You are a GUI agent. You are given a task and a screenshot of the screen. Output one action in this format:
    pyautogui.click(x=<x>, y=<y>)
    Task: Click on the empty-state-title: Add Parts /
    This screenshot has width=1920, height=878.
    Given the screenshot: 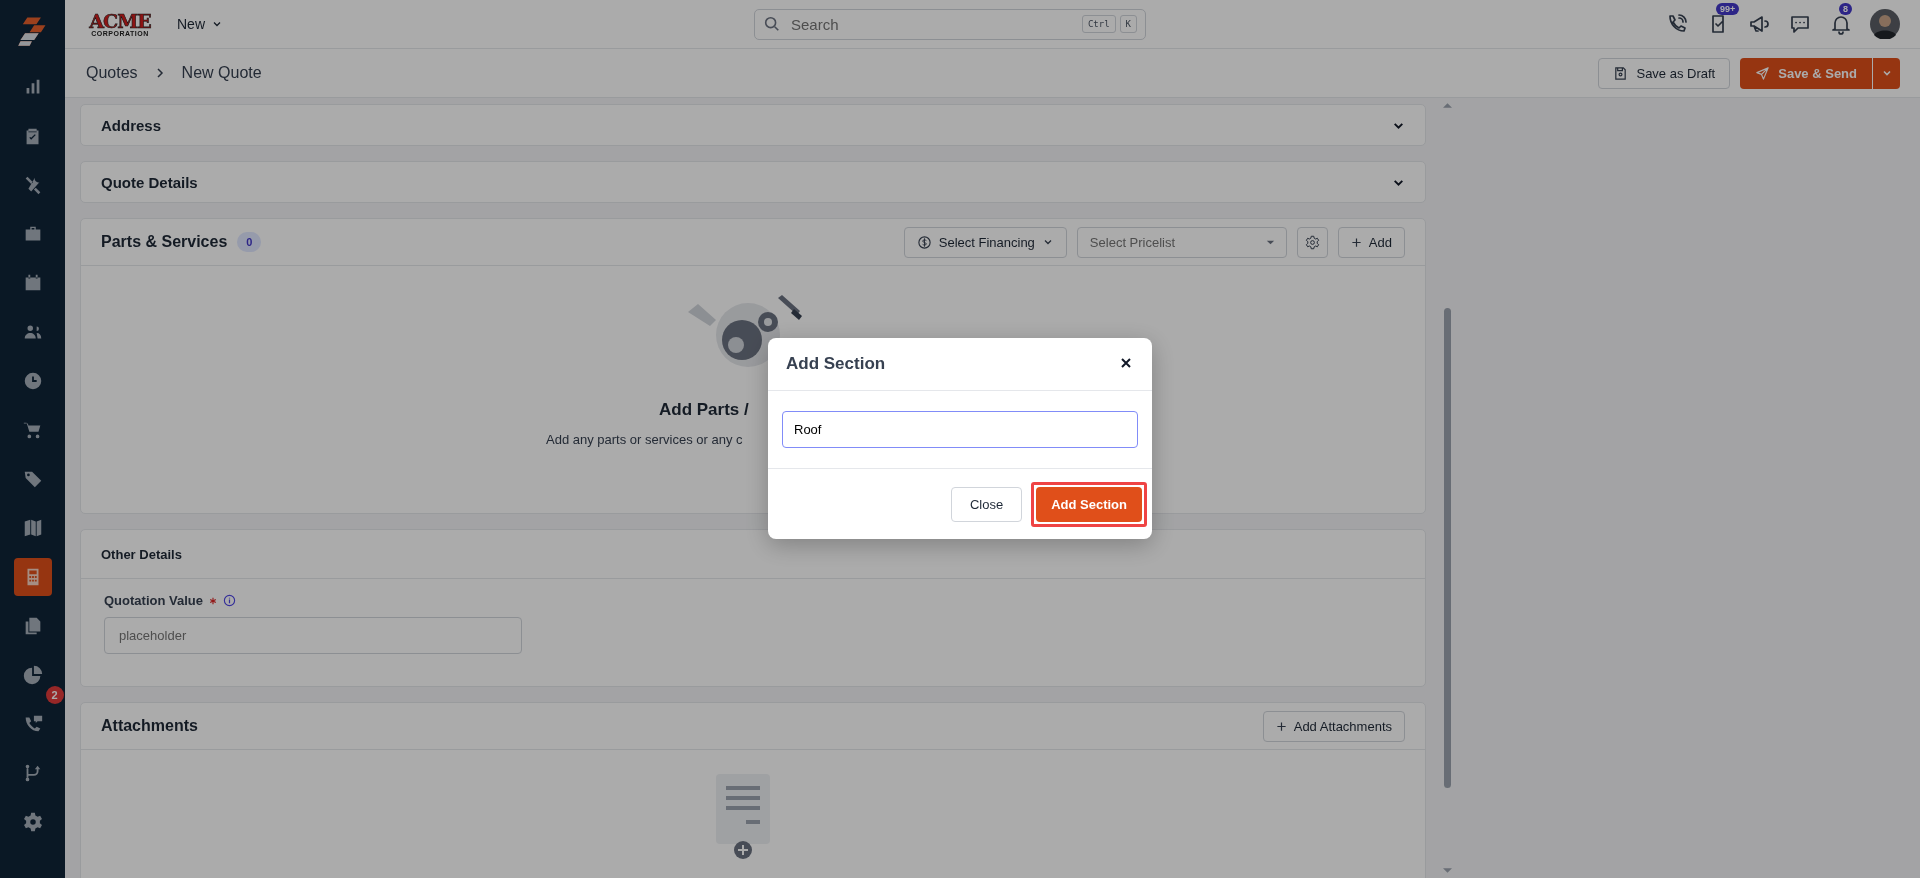 What is the action you would take?
    pyautogui.click(x=704, y=410)
    